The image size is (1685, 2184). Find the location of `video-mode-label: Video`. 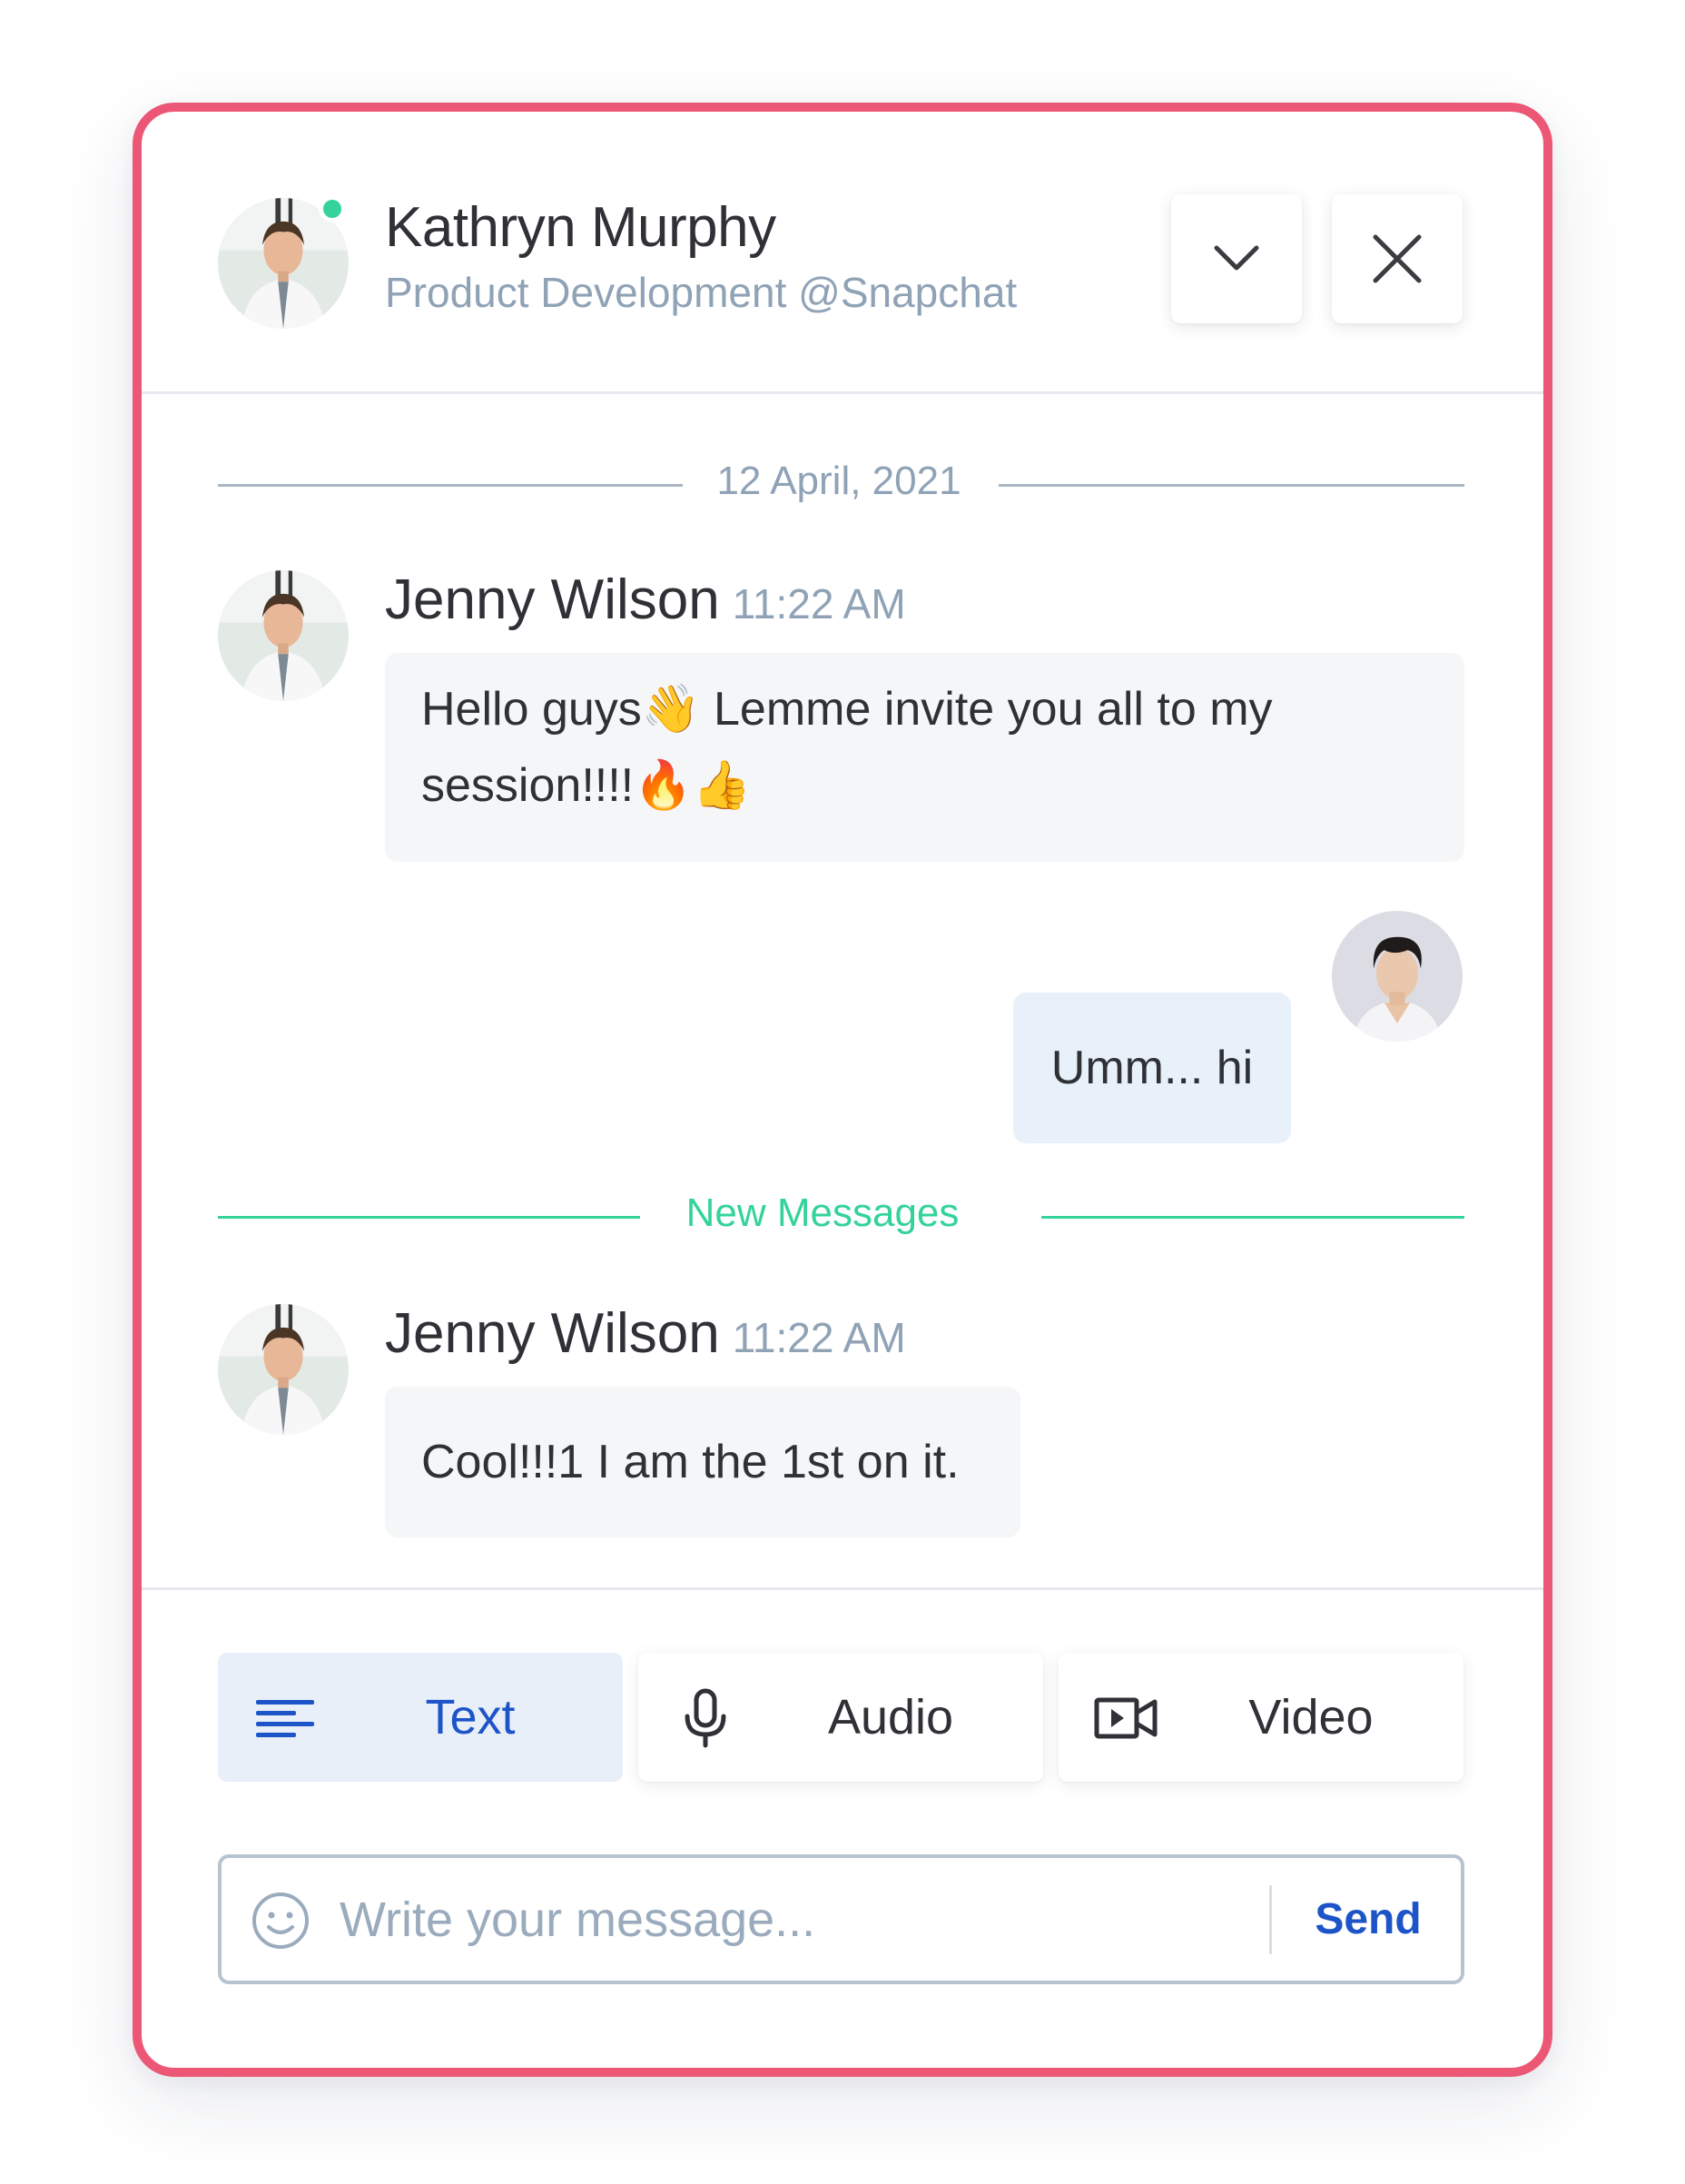

video-mode-label: Video is located at coordinates (1311, 1717).